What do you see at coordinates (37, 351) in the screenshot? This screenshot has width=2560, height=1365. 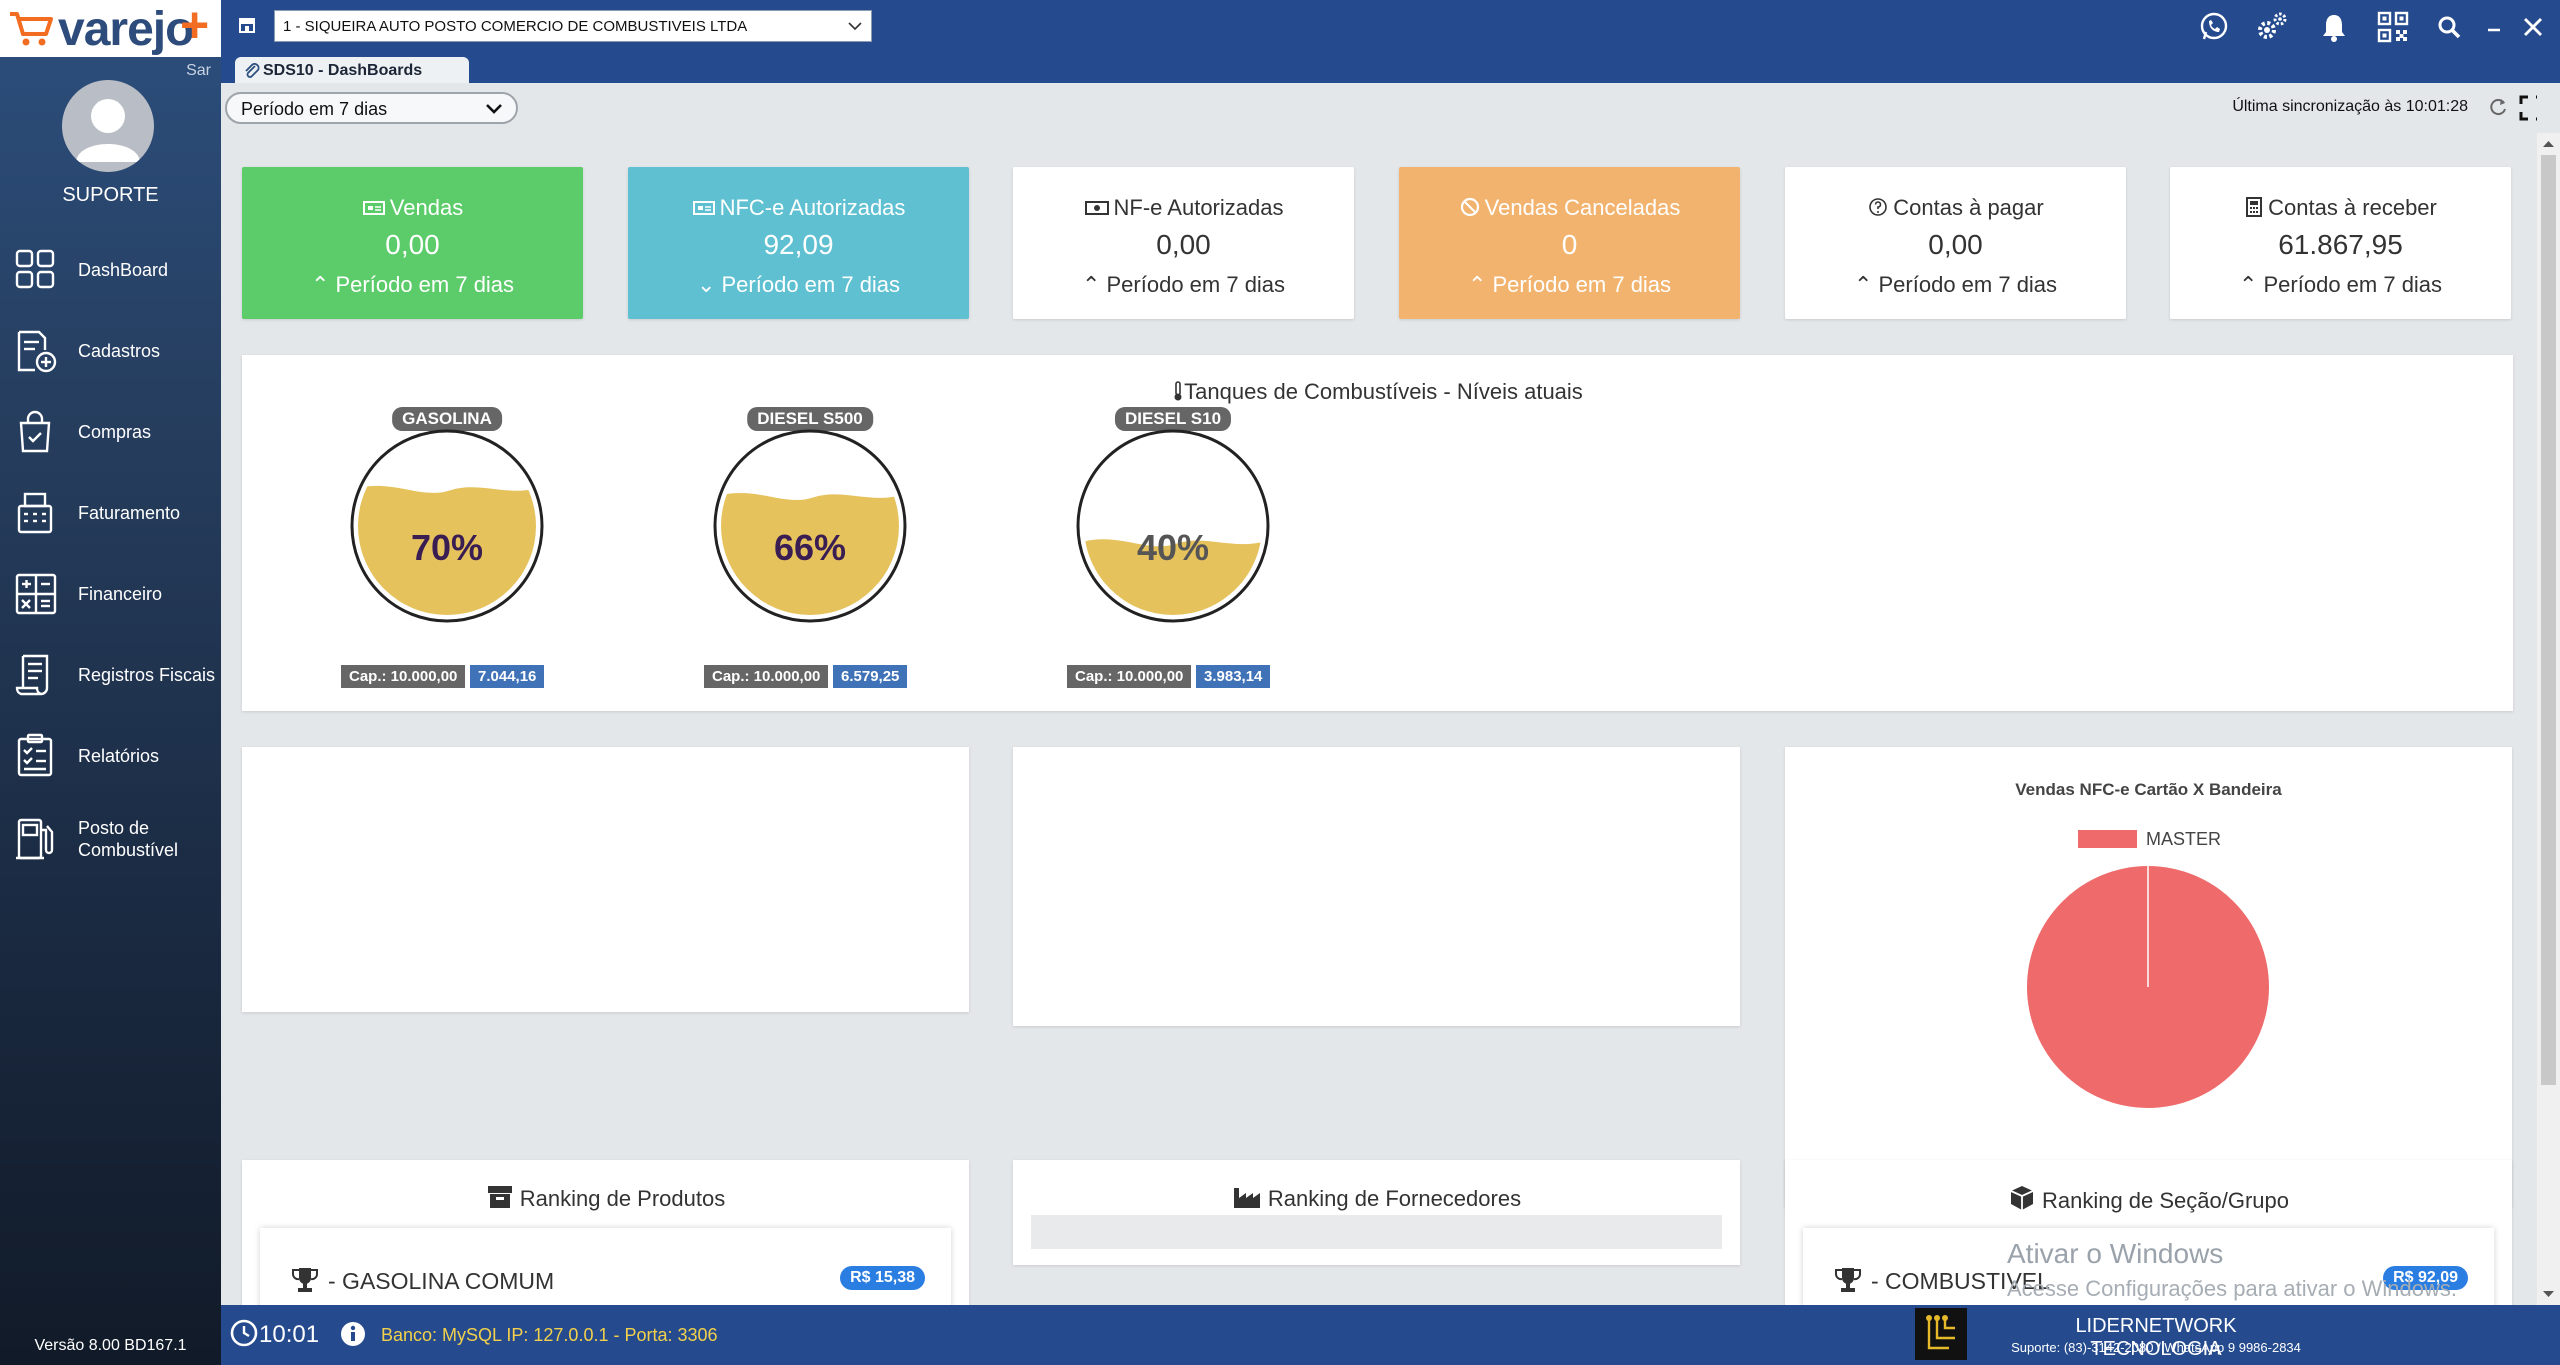 I see `add-document-icon` at bounding box center [37, 351].